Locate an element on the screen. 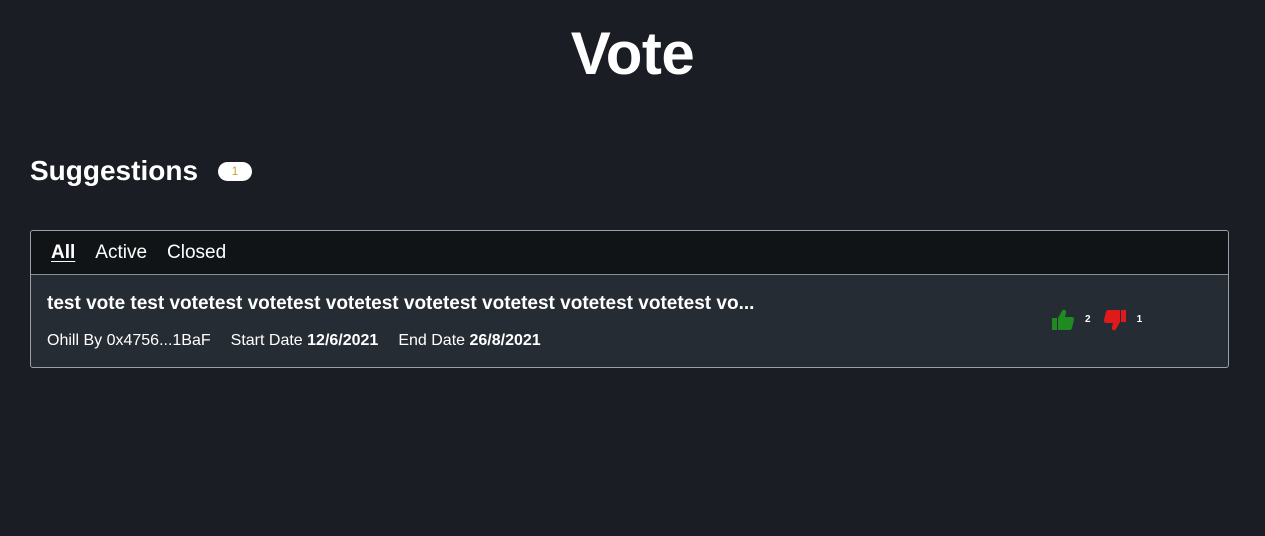  tab-all: All is located at coordinates (63, 253).